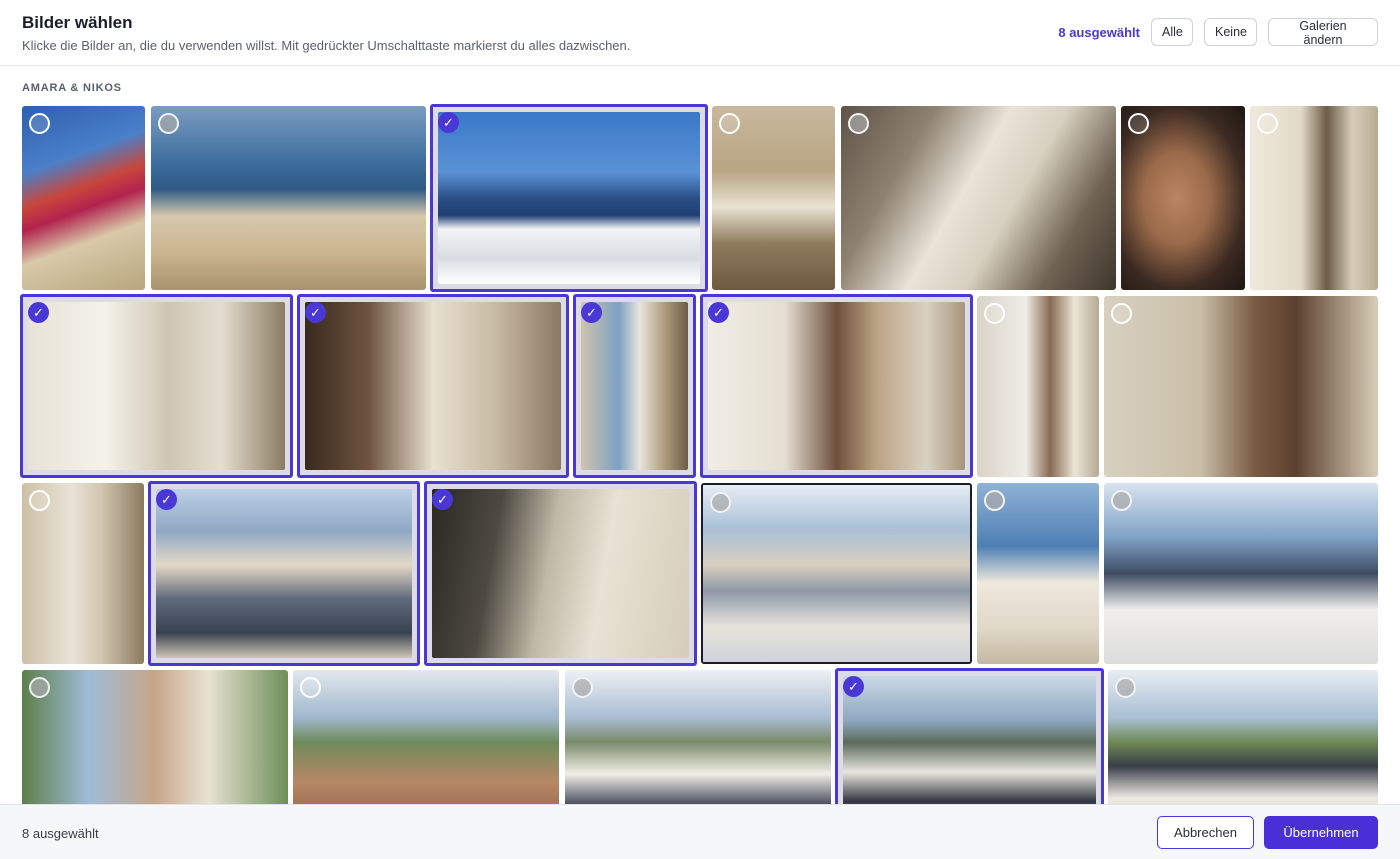 The height and width of the screenshot is (859, 1400). I want to click on photo-confetti-exit, so click(969, 740).